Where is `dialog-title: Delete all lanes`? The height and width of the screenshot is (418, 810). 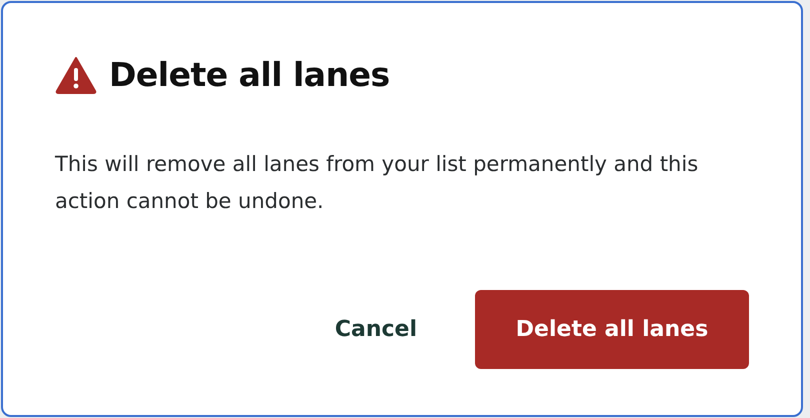
dialog-title: Delete all lanes is located at coordinates (249, 74).